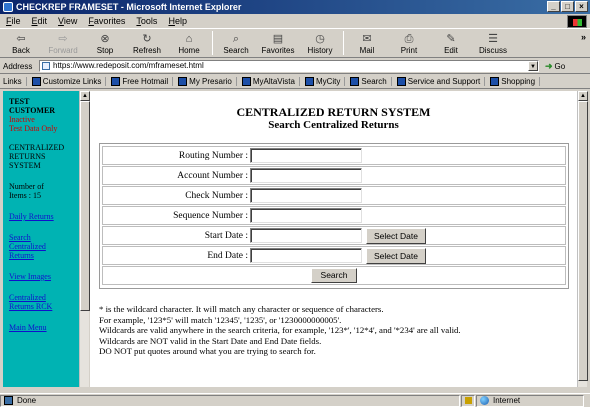 The image size is (590, 407). Describe the element at coordinates (567, 6) in the screenshot. I see `maximize-button: □` at that location.